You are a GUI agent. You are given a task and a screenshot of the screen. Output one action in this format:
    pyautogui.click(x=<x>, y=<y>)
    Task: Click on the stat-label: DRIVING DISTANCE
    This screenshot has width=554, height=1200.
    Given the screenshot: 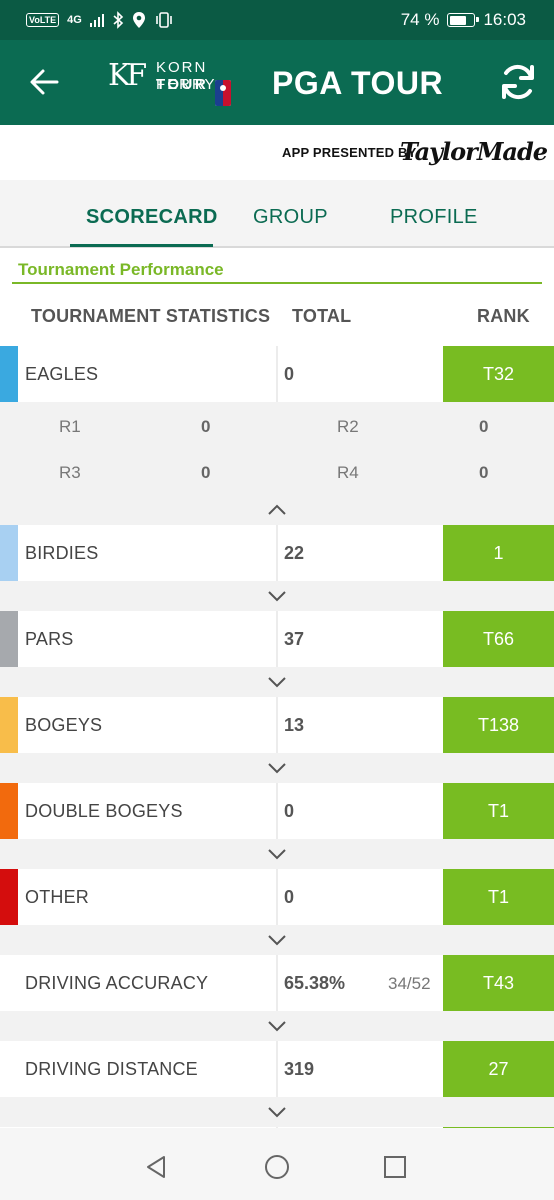 What is the action you would take?
    pyautogui.click(x=111, y=1069)
    